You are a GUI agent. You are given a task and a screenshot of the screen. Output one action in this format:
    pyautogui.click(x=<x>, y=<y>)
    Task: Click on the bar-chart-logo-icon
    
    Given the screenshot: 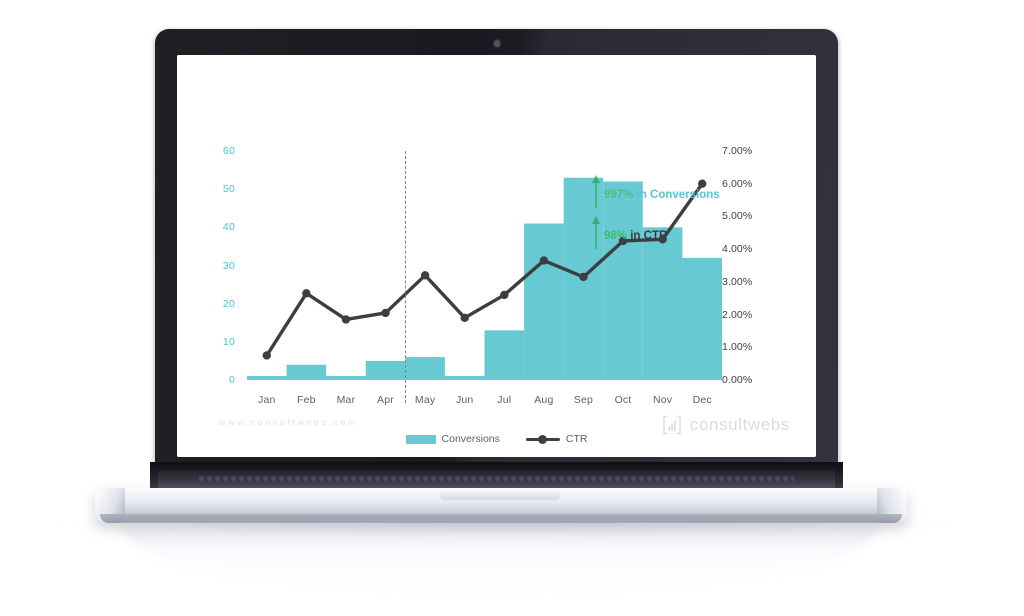 What is the action you would take?
    pyautogui.click(x=672, y=425)
    